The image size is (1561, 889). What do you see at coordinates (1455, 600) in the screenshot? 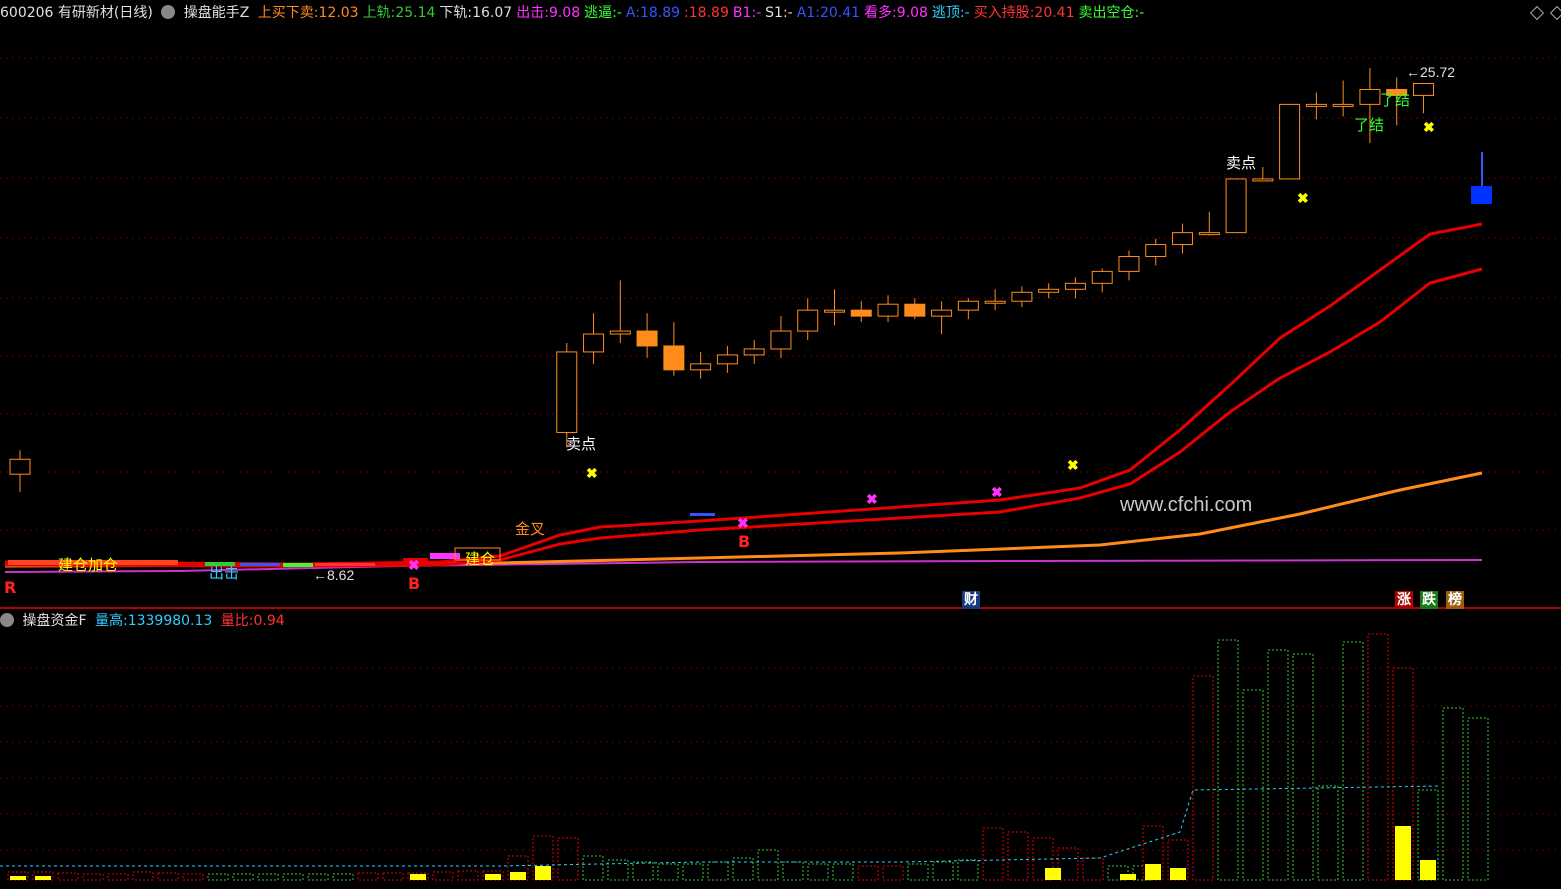
I see `rank-badge: 榜` at bounding box center [1455, 600].